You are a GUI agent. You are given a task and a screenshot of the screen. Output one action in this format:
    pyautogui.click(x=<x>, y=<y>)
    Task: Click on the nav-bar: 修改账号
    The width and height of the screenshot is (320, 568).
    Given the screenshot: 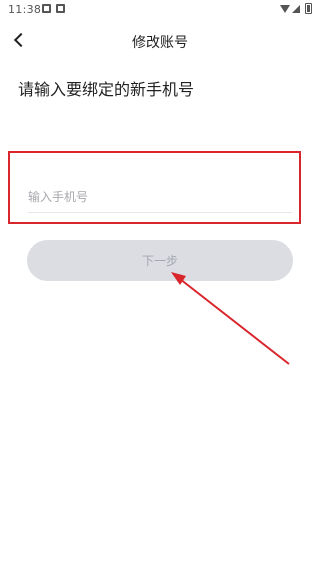 What is the action you would take?
    pyautogui.click(x=160, y=40)
    